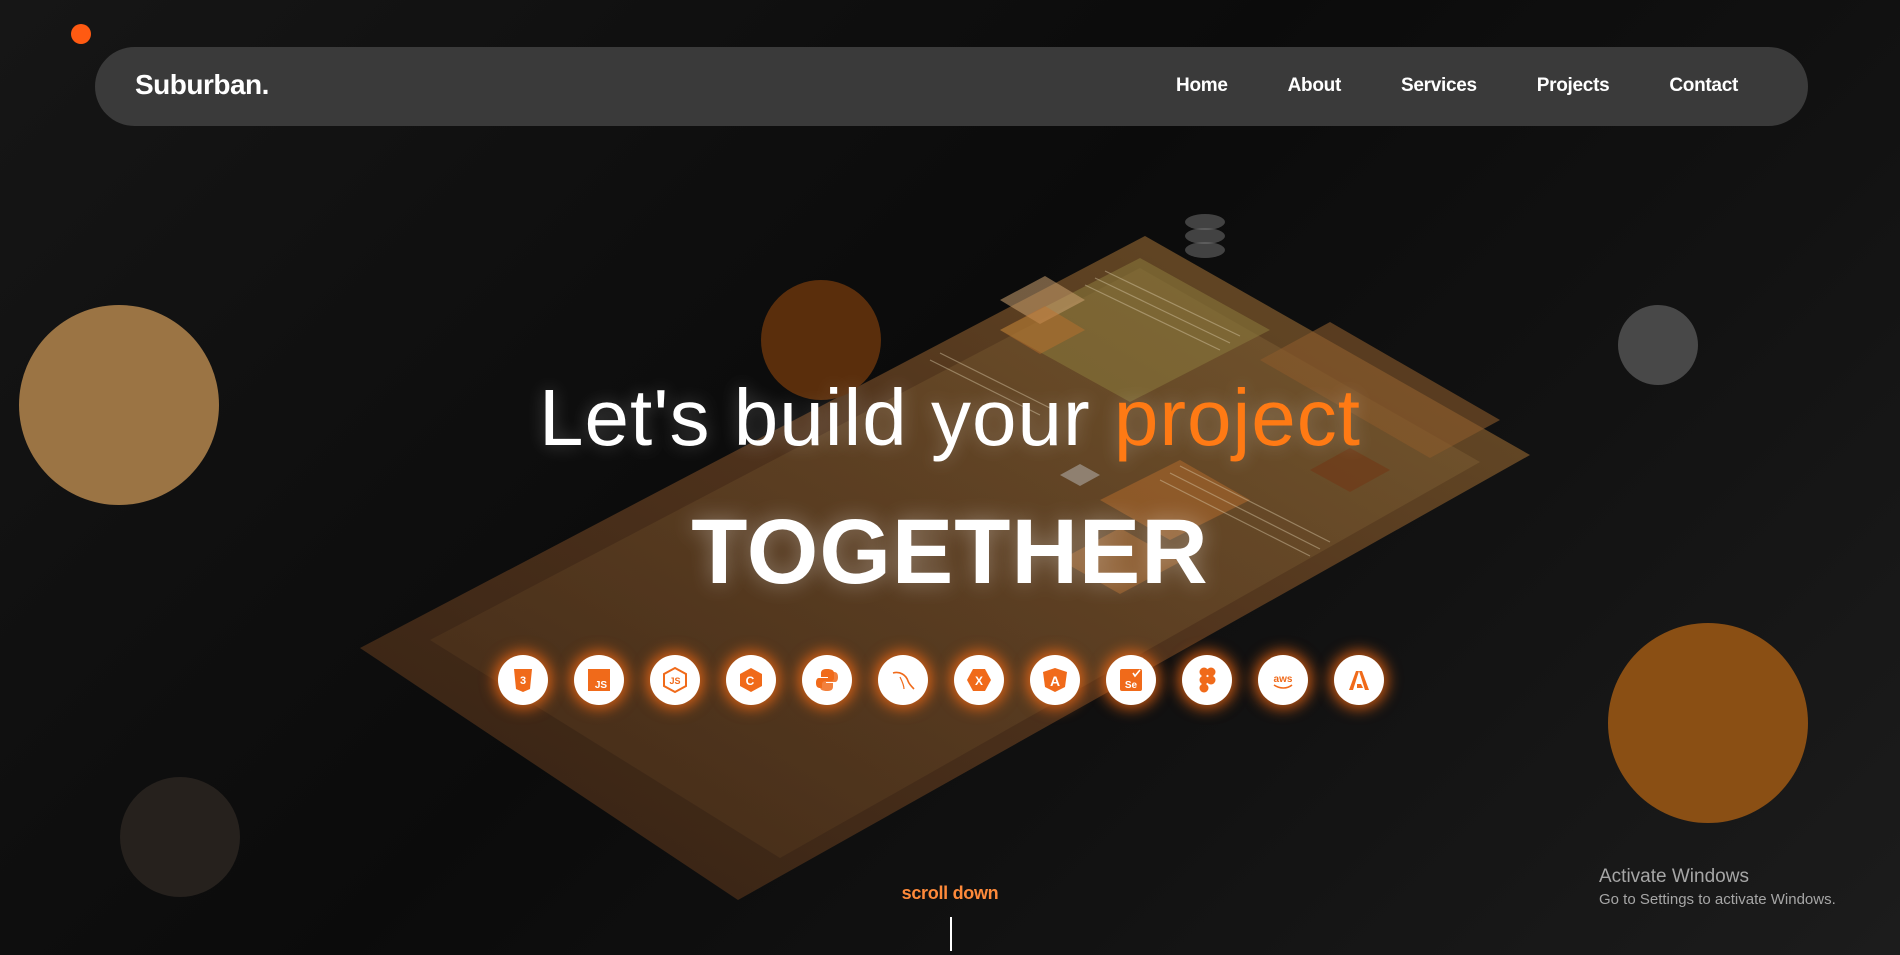  What do you see at coordinates (1573, 86) in the screenshot?
I see `nav-projects-link: Projects` at bounding box center [1573, 86].